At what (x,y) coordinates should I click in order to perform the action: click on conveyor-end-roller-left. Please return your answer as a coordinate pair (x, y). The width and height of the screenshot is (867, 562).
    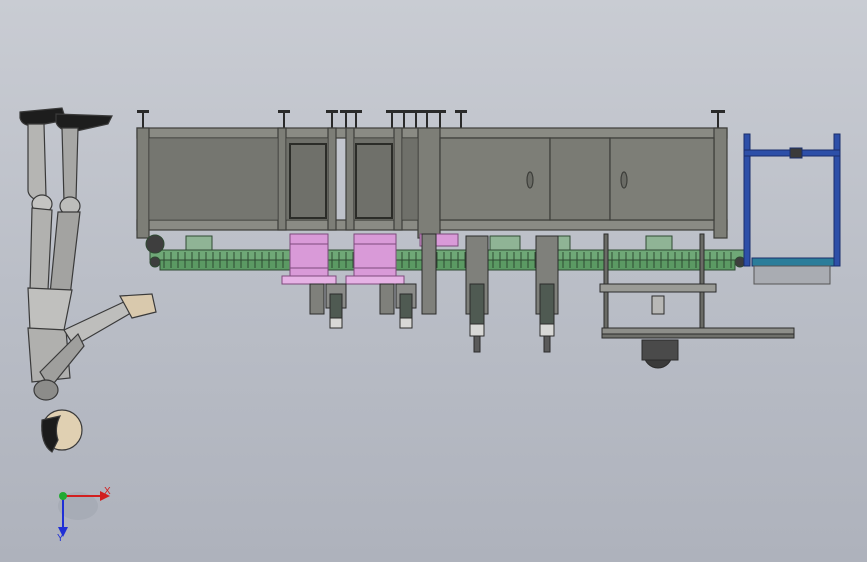
    Looking at the image, I should click on (155, 244).